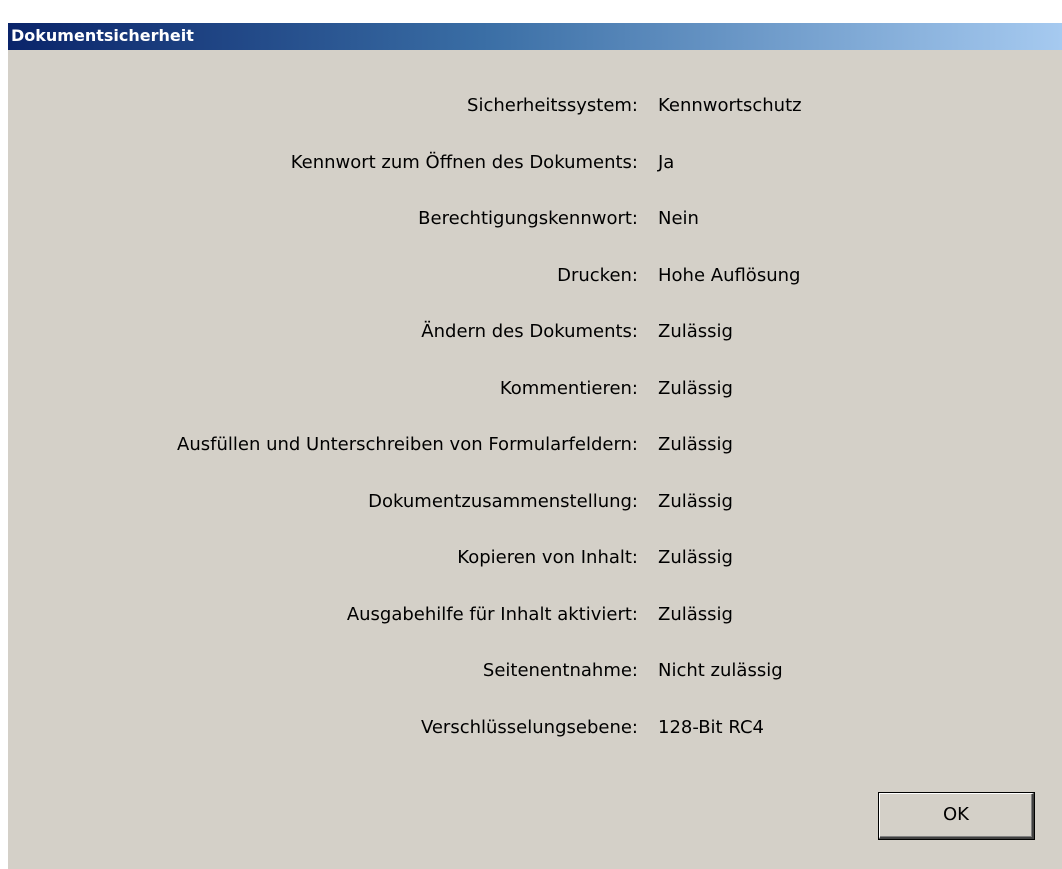 The height and width of the screenshot is (869, 1062). What do you see at coordinates (535, 575) in the screenshot?
I see `property-row-content-copying: Kopieren von Inhalt: Zulässig` at bounding box center [535, 575].